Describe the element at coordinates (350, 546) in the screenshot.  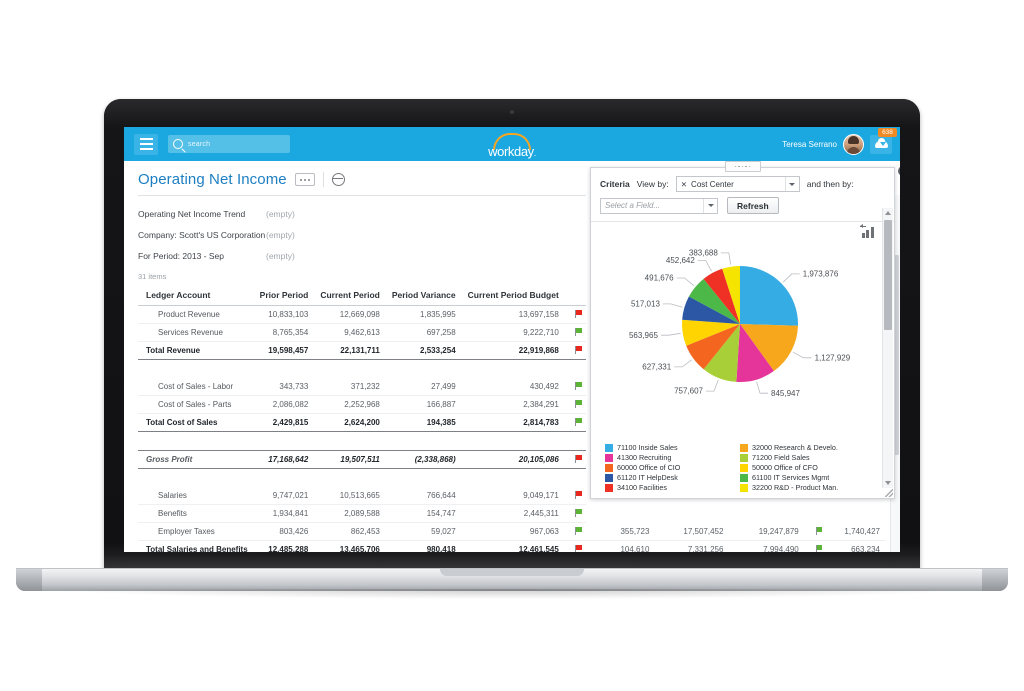
I see `table-cell: 13,465,706` at that location.